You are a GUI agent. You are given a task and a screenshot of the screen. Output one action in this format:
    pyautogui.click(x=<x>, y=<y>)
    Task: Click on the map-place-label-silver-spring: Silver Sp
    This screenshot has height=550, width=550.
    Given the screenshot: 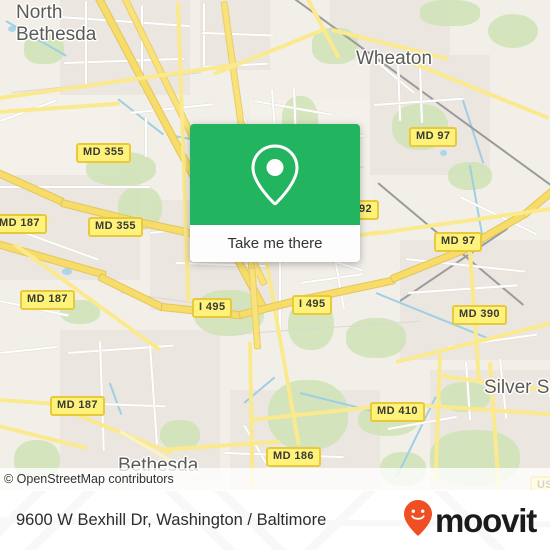 What is the action you would take?
    pyautogui.click(x=517, y=387)
    